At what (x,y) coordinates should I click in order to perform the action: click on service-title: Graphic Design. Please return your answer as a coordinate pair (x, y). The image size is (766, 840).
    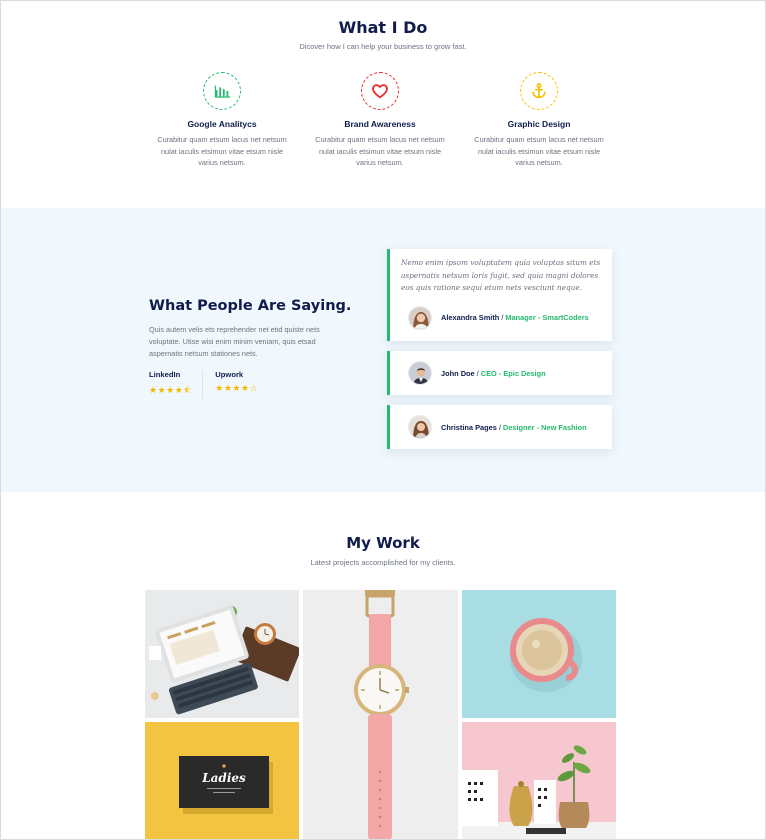
    Looking at the image, I should click on (539, 124).